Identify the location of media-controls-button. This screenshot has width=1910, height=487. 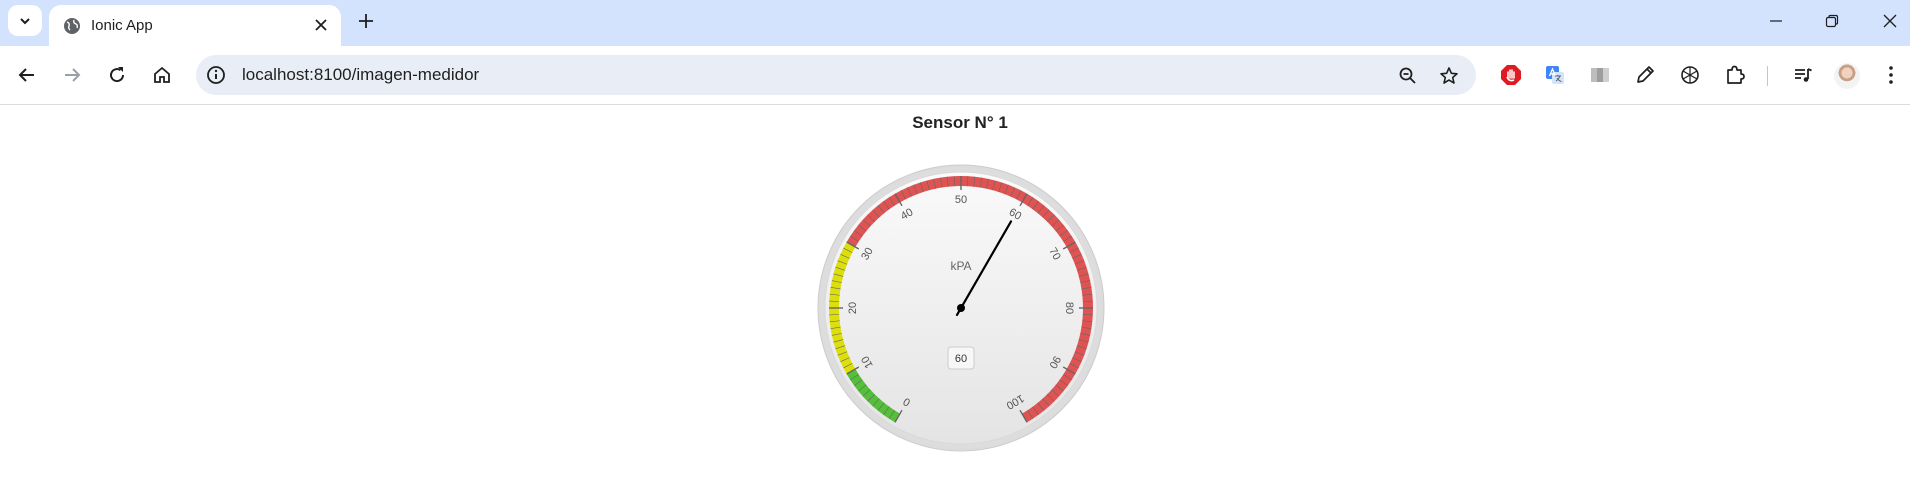
(1803, 75).